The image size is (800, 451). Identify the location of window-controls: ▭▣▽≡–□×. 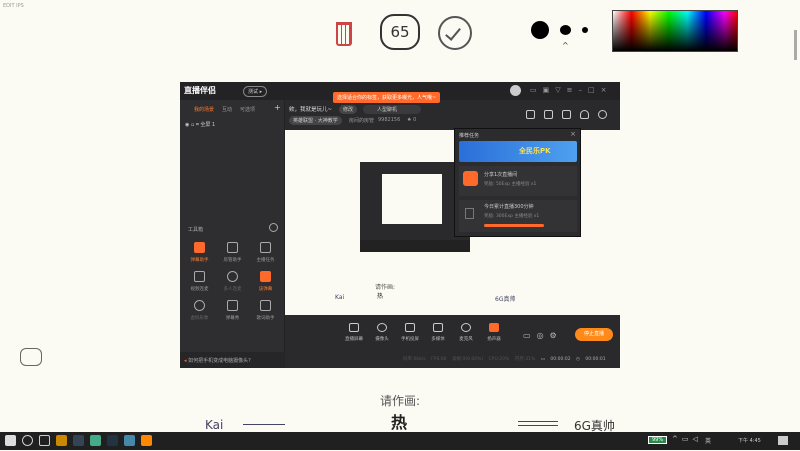
(571, 90).